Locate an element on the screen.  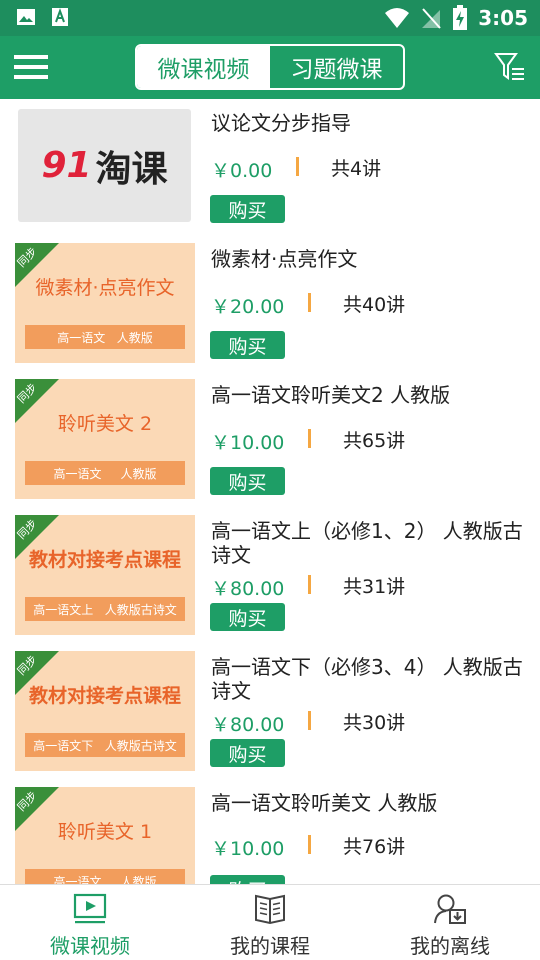
nav-label: 我的离线 is located at coordinates (450, 946).